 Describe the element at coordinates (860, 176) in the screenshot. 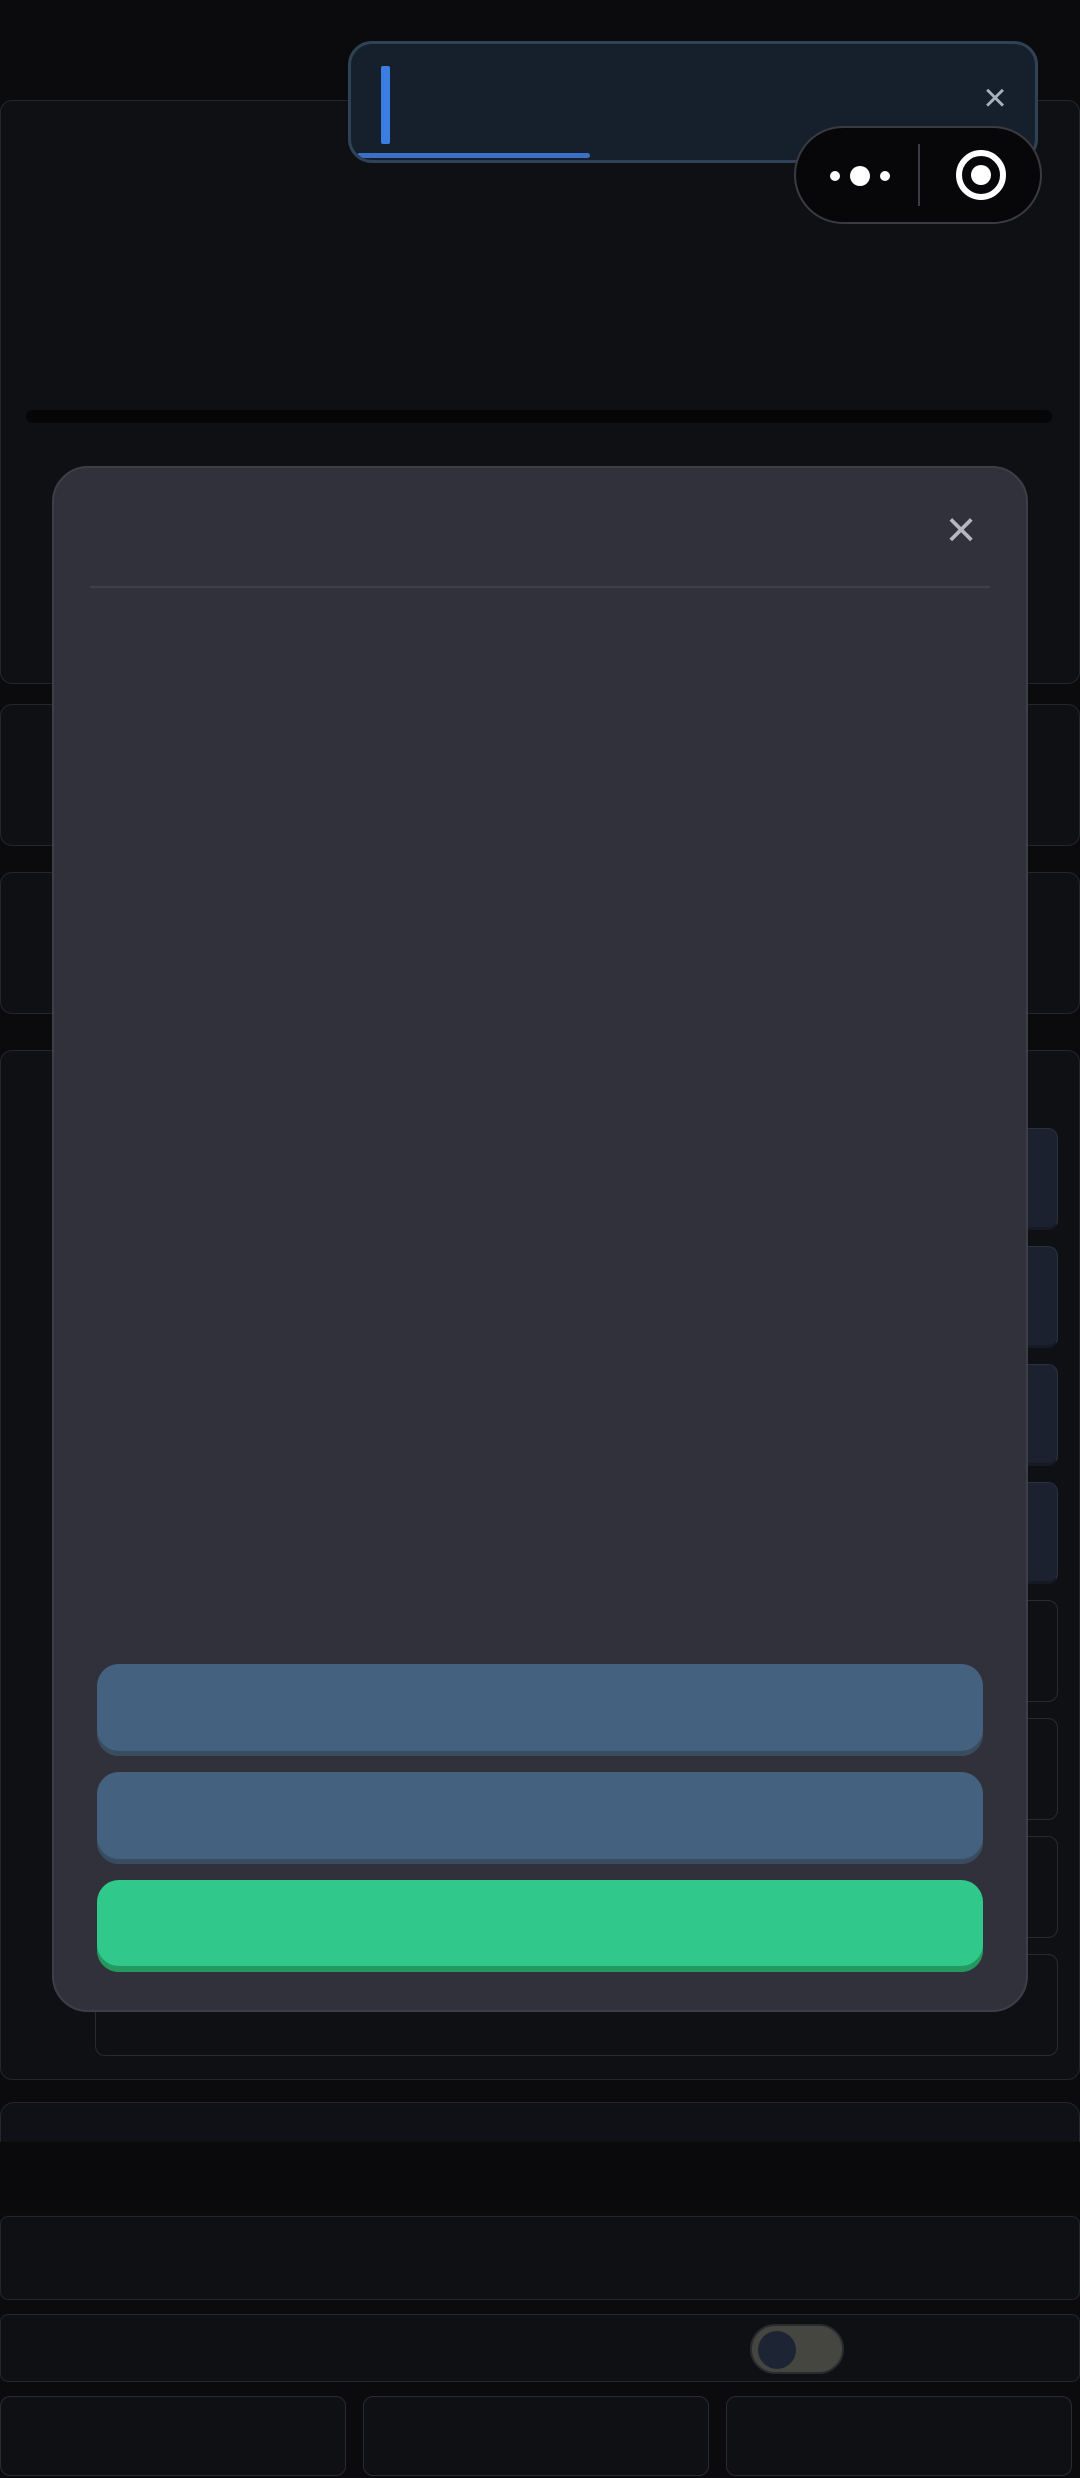

I see `more-dots-icon` at that location.